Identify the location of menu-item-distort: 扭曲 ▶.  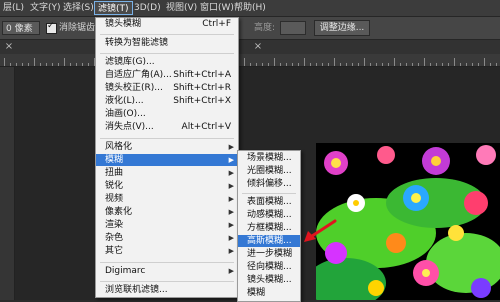
(167, 173).